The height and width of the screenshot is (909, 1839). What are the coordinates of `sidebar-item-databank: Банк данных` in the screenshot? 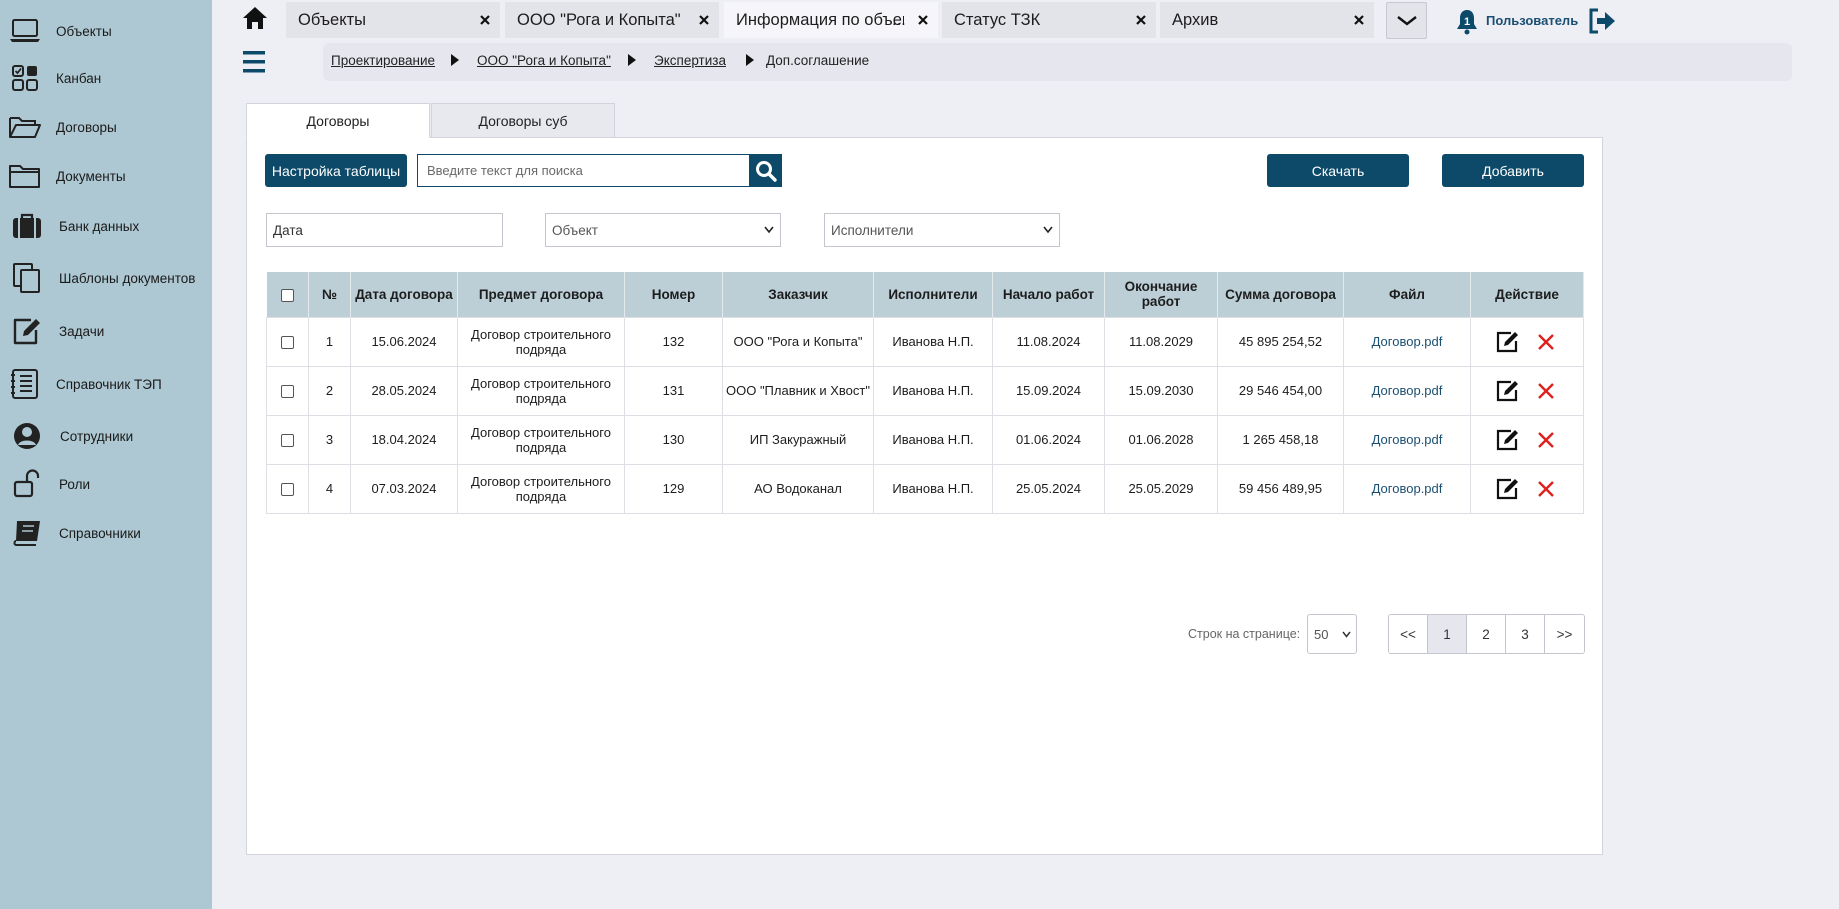 It's located at (106, 226).